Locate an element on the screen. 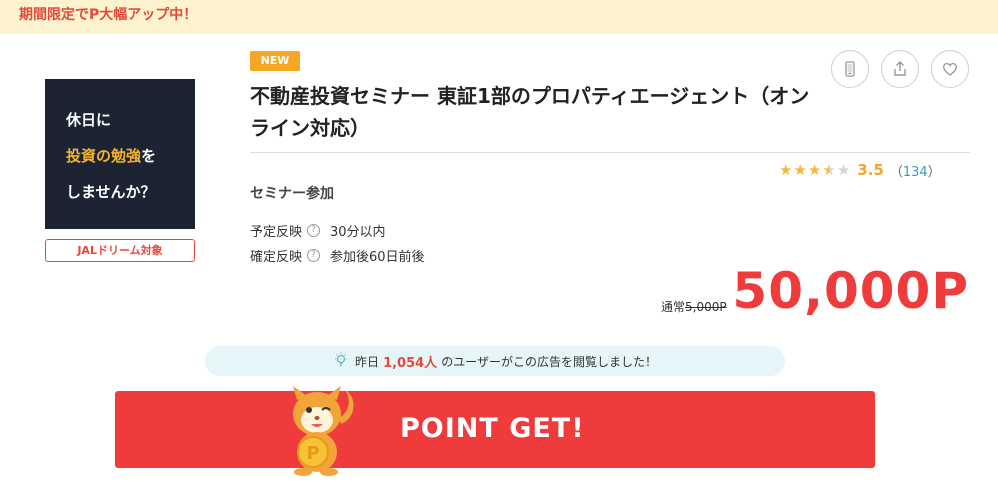  confirmed-reflection-label: 確定反映 is located at coordinates (276, 257).